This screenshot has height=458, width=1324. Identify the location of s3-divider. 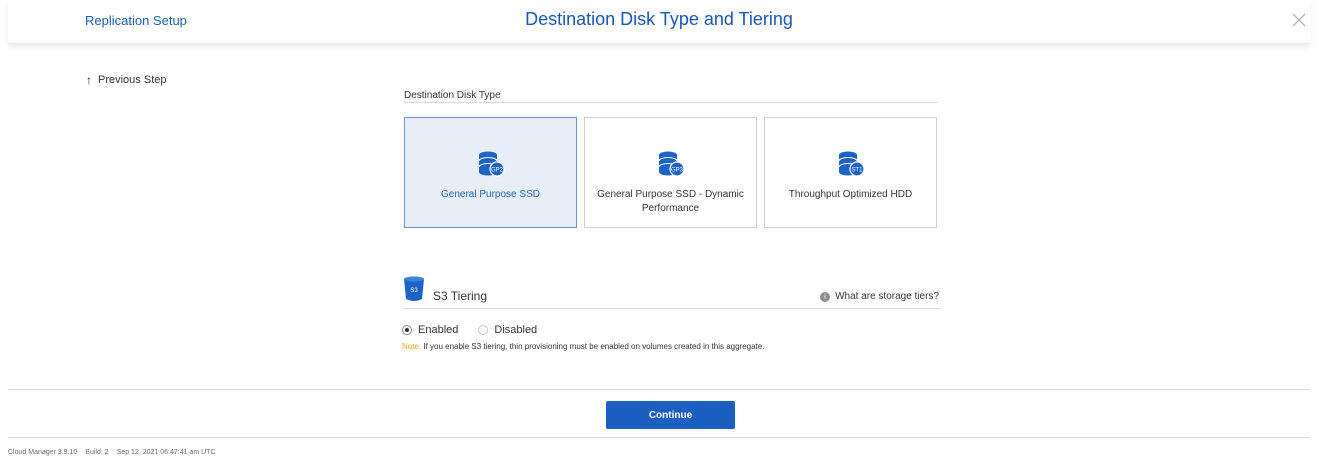
(672, 308).